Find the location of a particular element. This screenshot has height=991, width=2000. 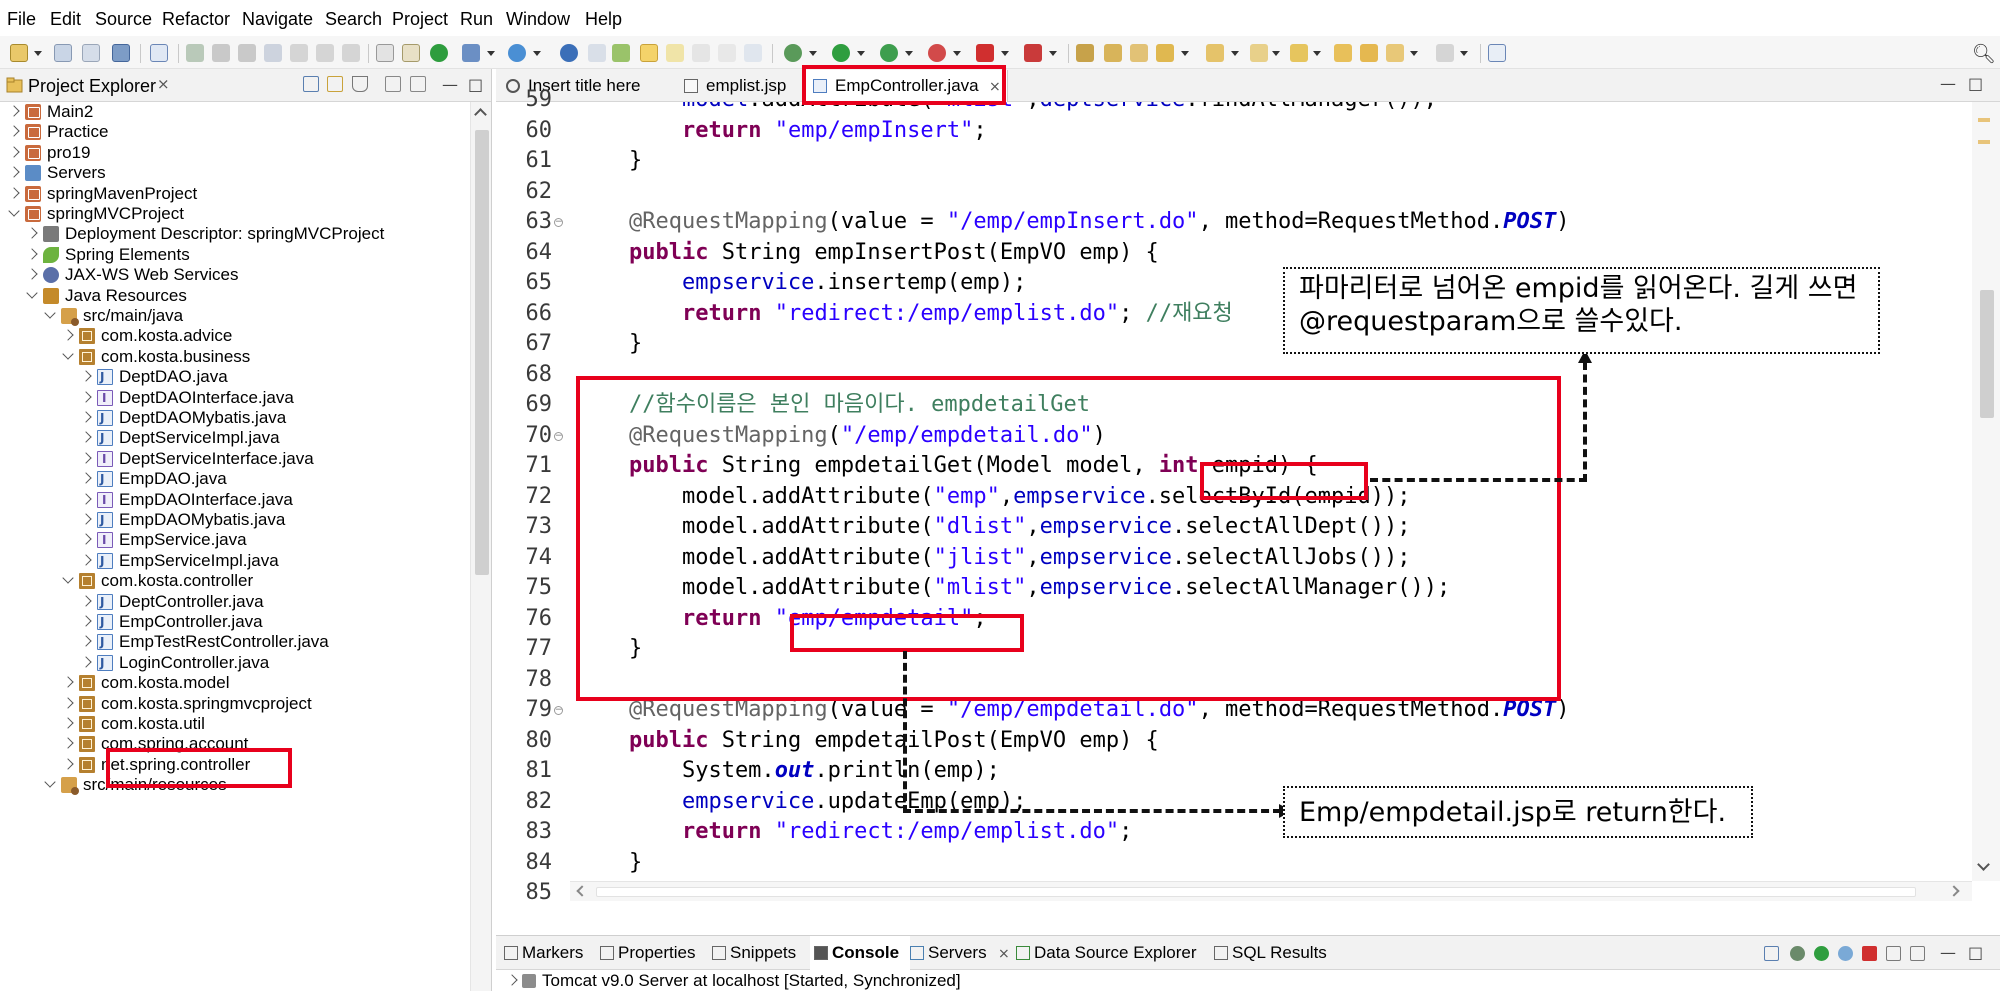

disconnect-icon is located at coordinates (273, 53).